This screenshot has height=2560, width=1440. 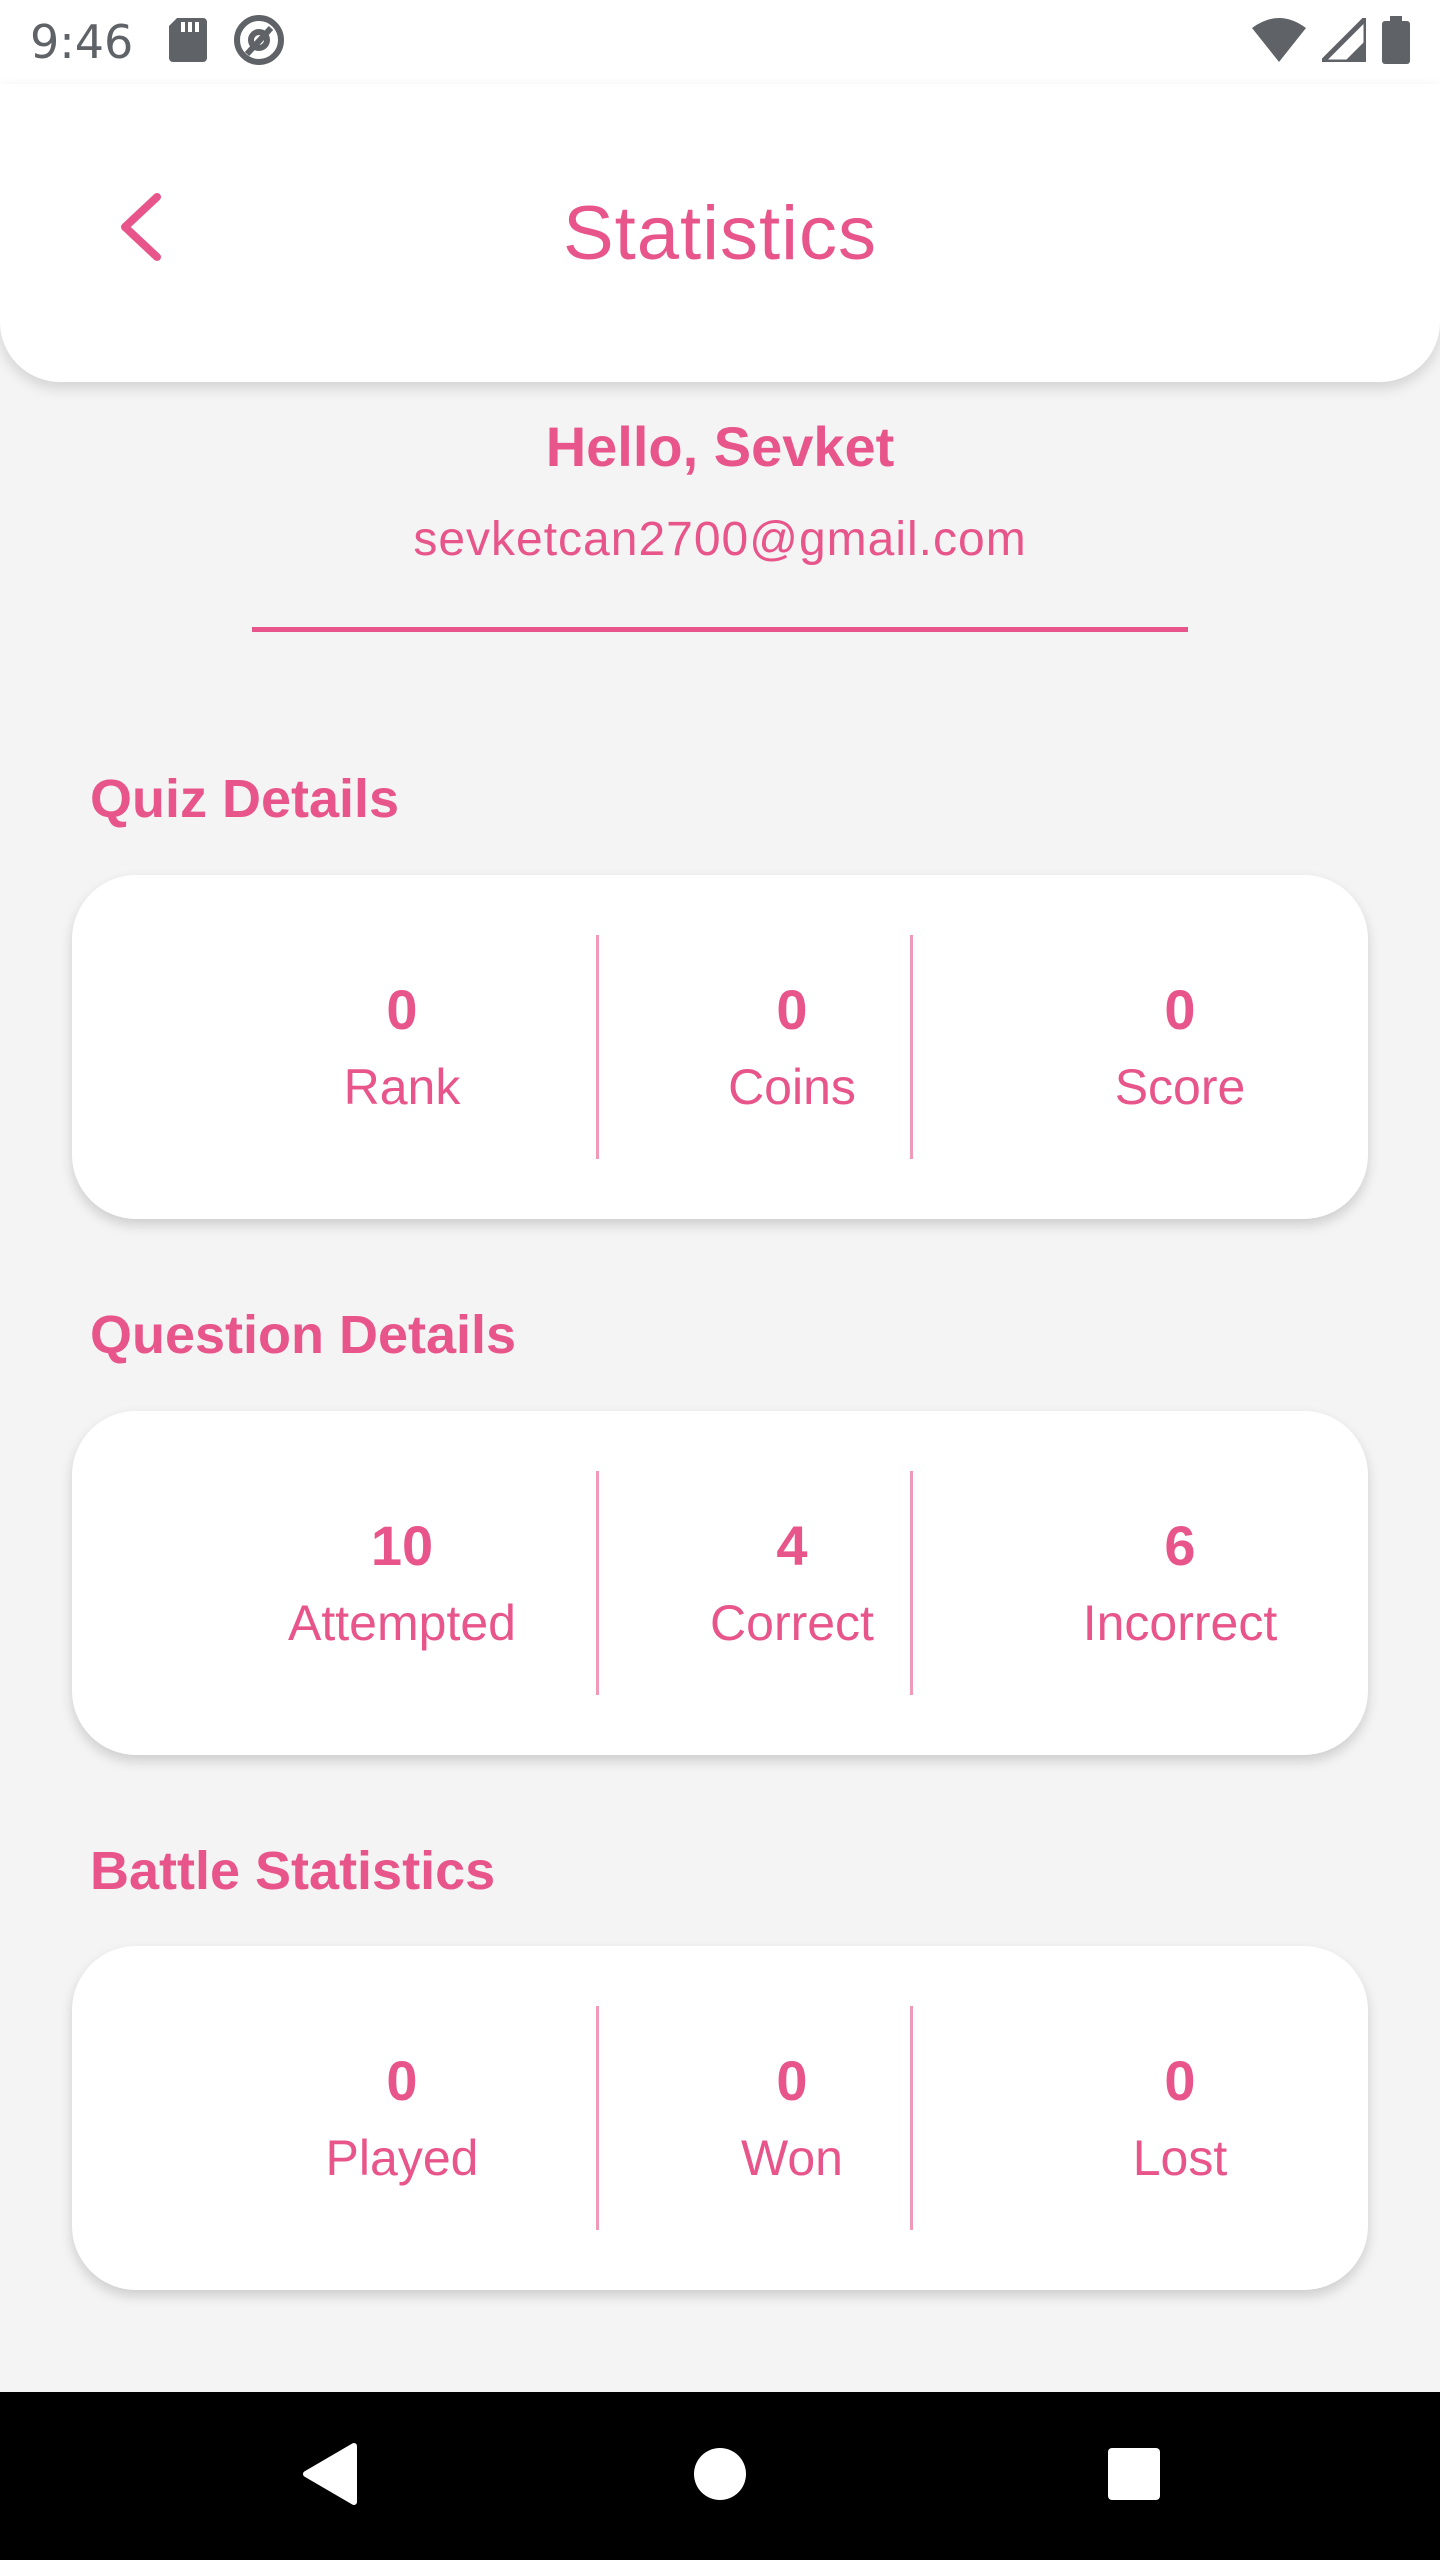 What do you see at coordinates (1279, 42) in the screenshot?
I see `wifi-icon` at bounding box center [1279, 42].